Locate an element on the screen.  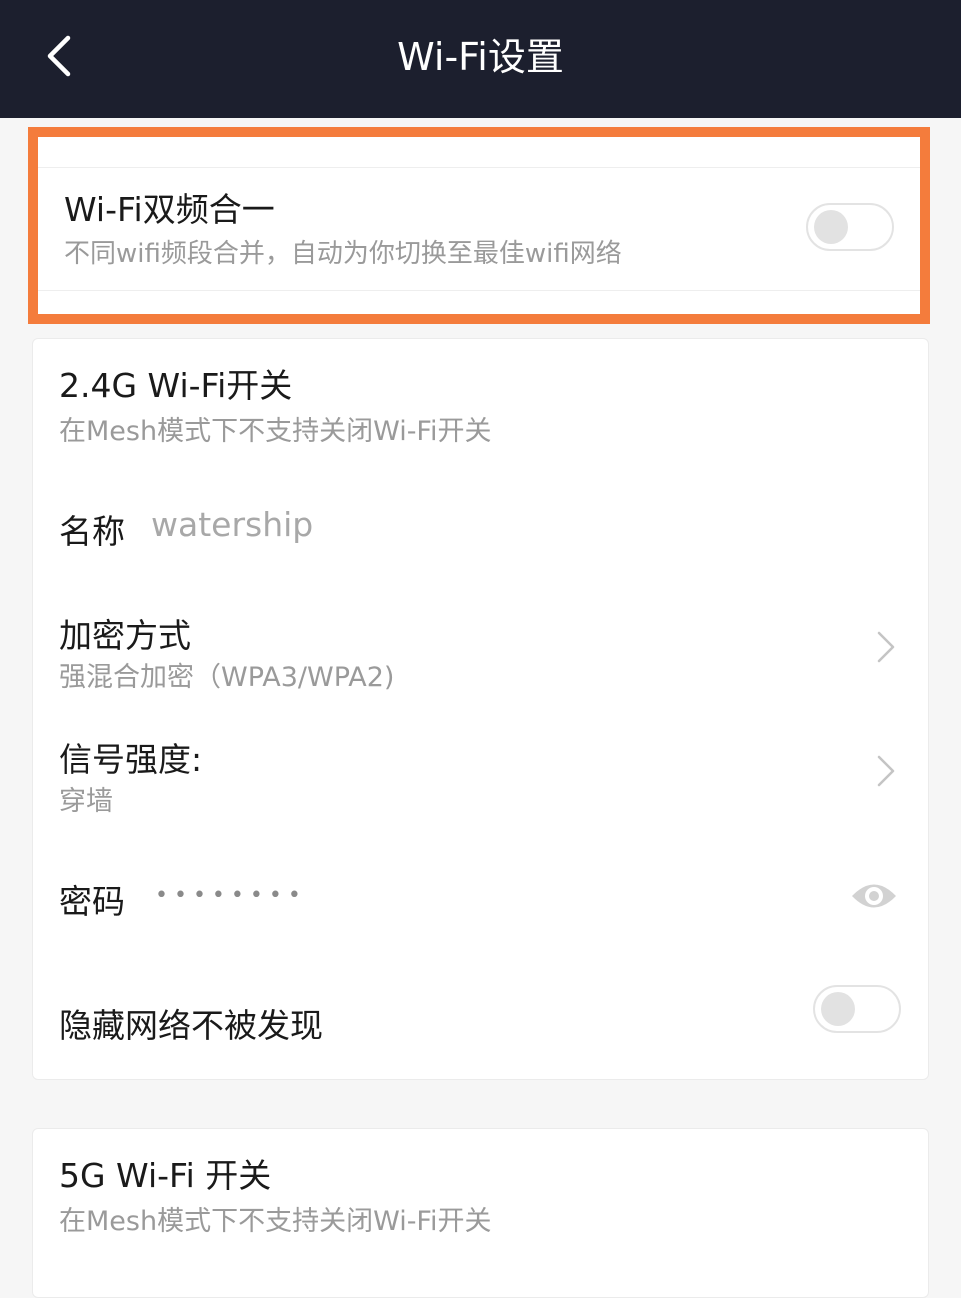
page-title: Wi-Fi设置 is located at coordinates (480, 57).